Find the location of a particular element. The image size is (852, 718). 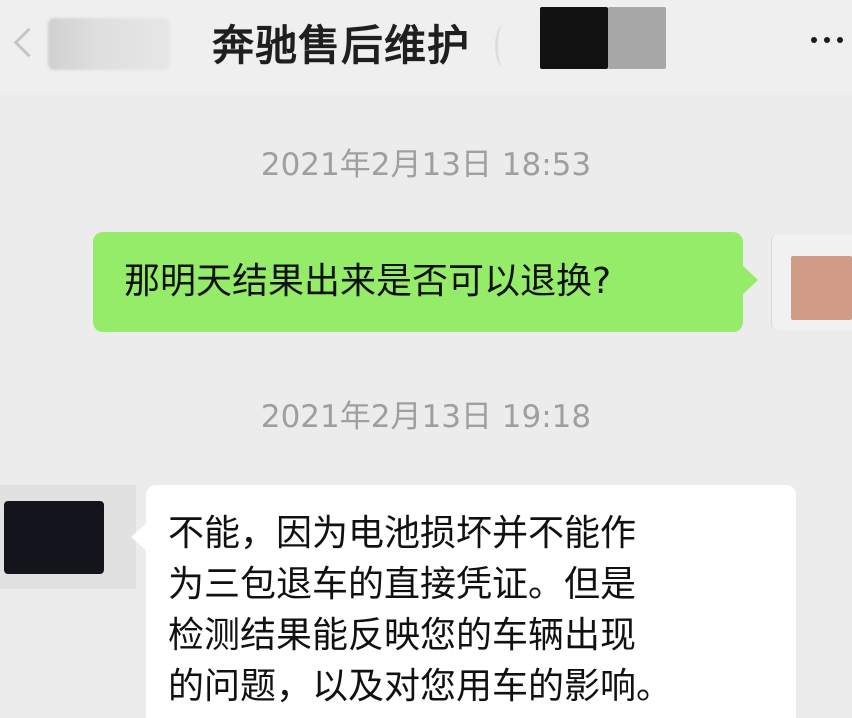

contact-avatar is located at coordinates (54, 537).